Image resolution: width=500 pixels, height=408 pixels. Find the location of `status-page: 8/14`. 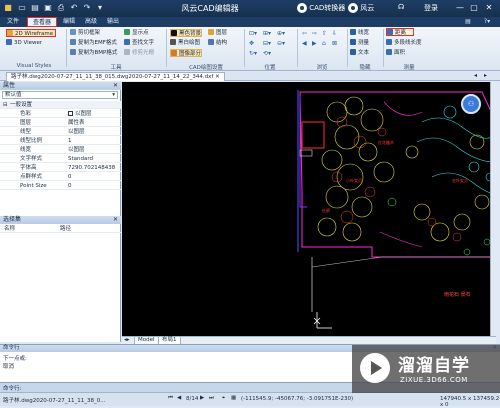

status-page: 8/14 is located at coordinates (192, 399).